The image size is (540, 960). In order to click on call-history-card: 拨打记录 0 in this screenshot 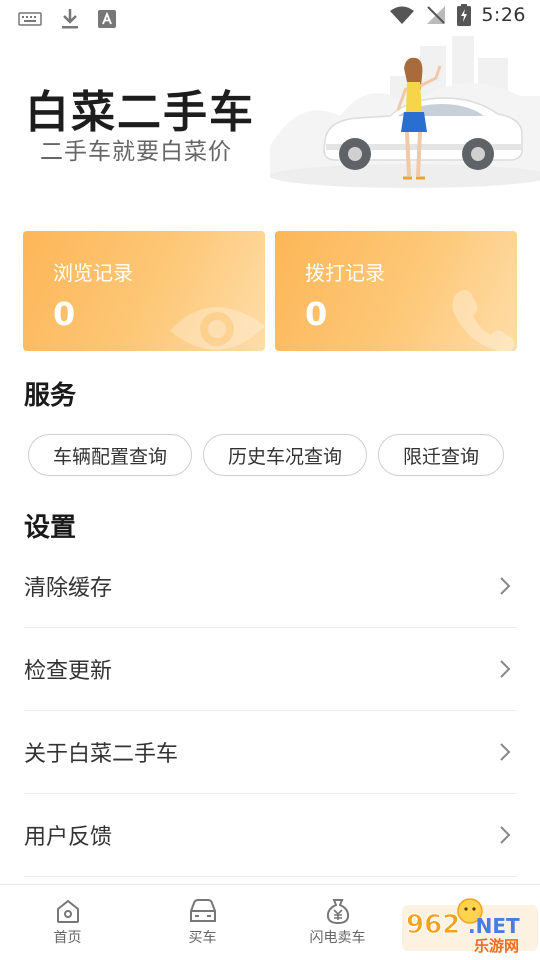, I will do `click(396, 291)`.